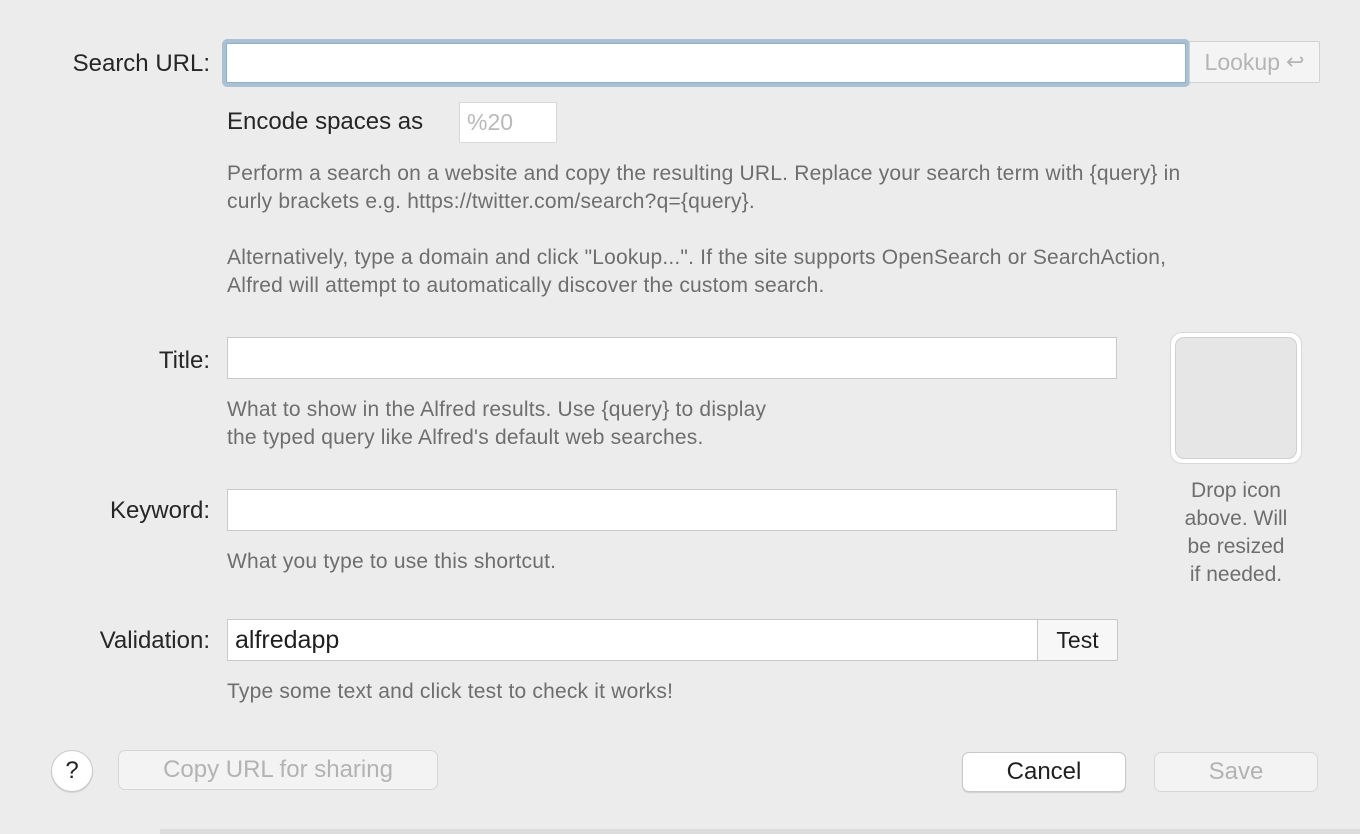 Image resolution: width=1360 pixels, height=834 pixels. I want to click on icon-caption-line: above. Will, so click(1236, 518).